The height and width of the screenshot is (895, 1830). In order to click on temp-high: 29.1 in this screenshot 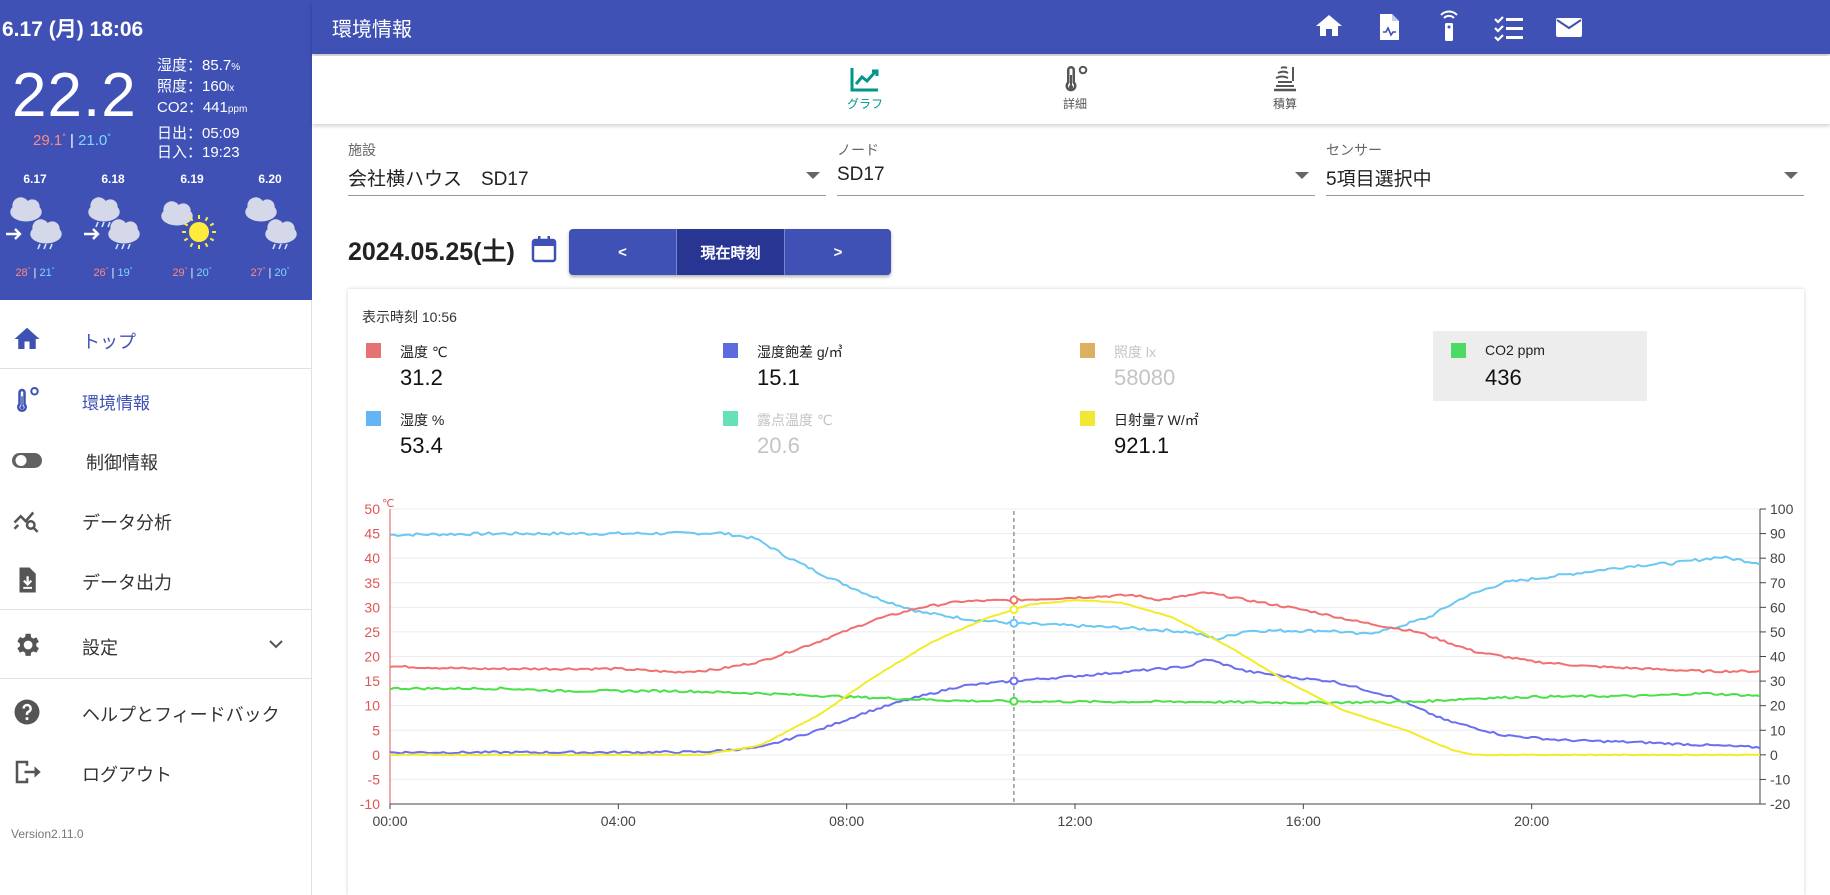, I will do `click(48, 140)`.